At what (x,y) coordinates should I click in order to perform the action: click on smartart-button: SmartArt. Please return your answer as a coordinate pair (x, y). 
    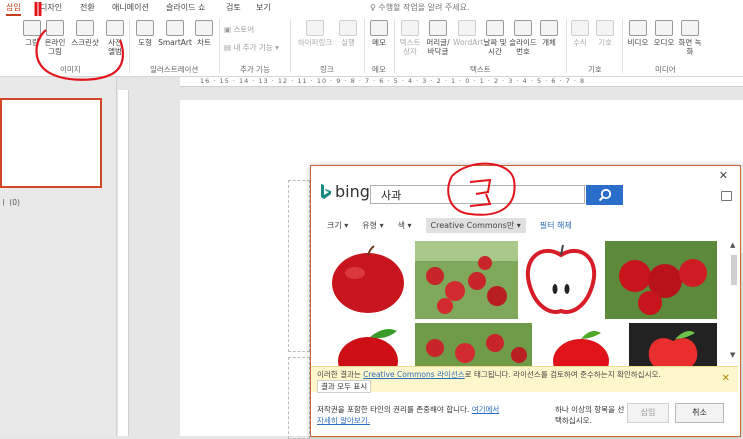
    Looking at the image, I should click on (175, 33).